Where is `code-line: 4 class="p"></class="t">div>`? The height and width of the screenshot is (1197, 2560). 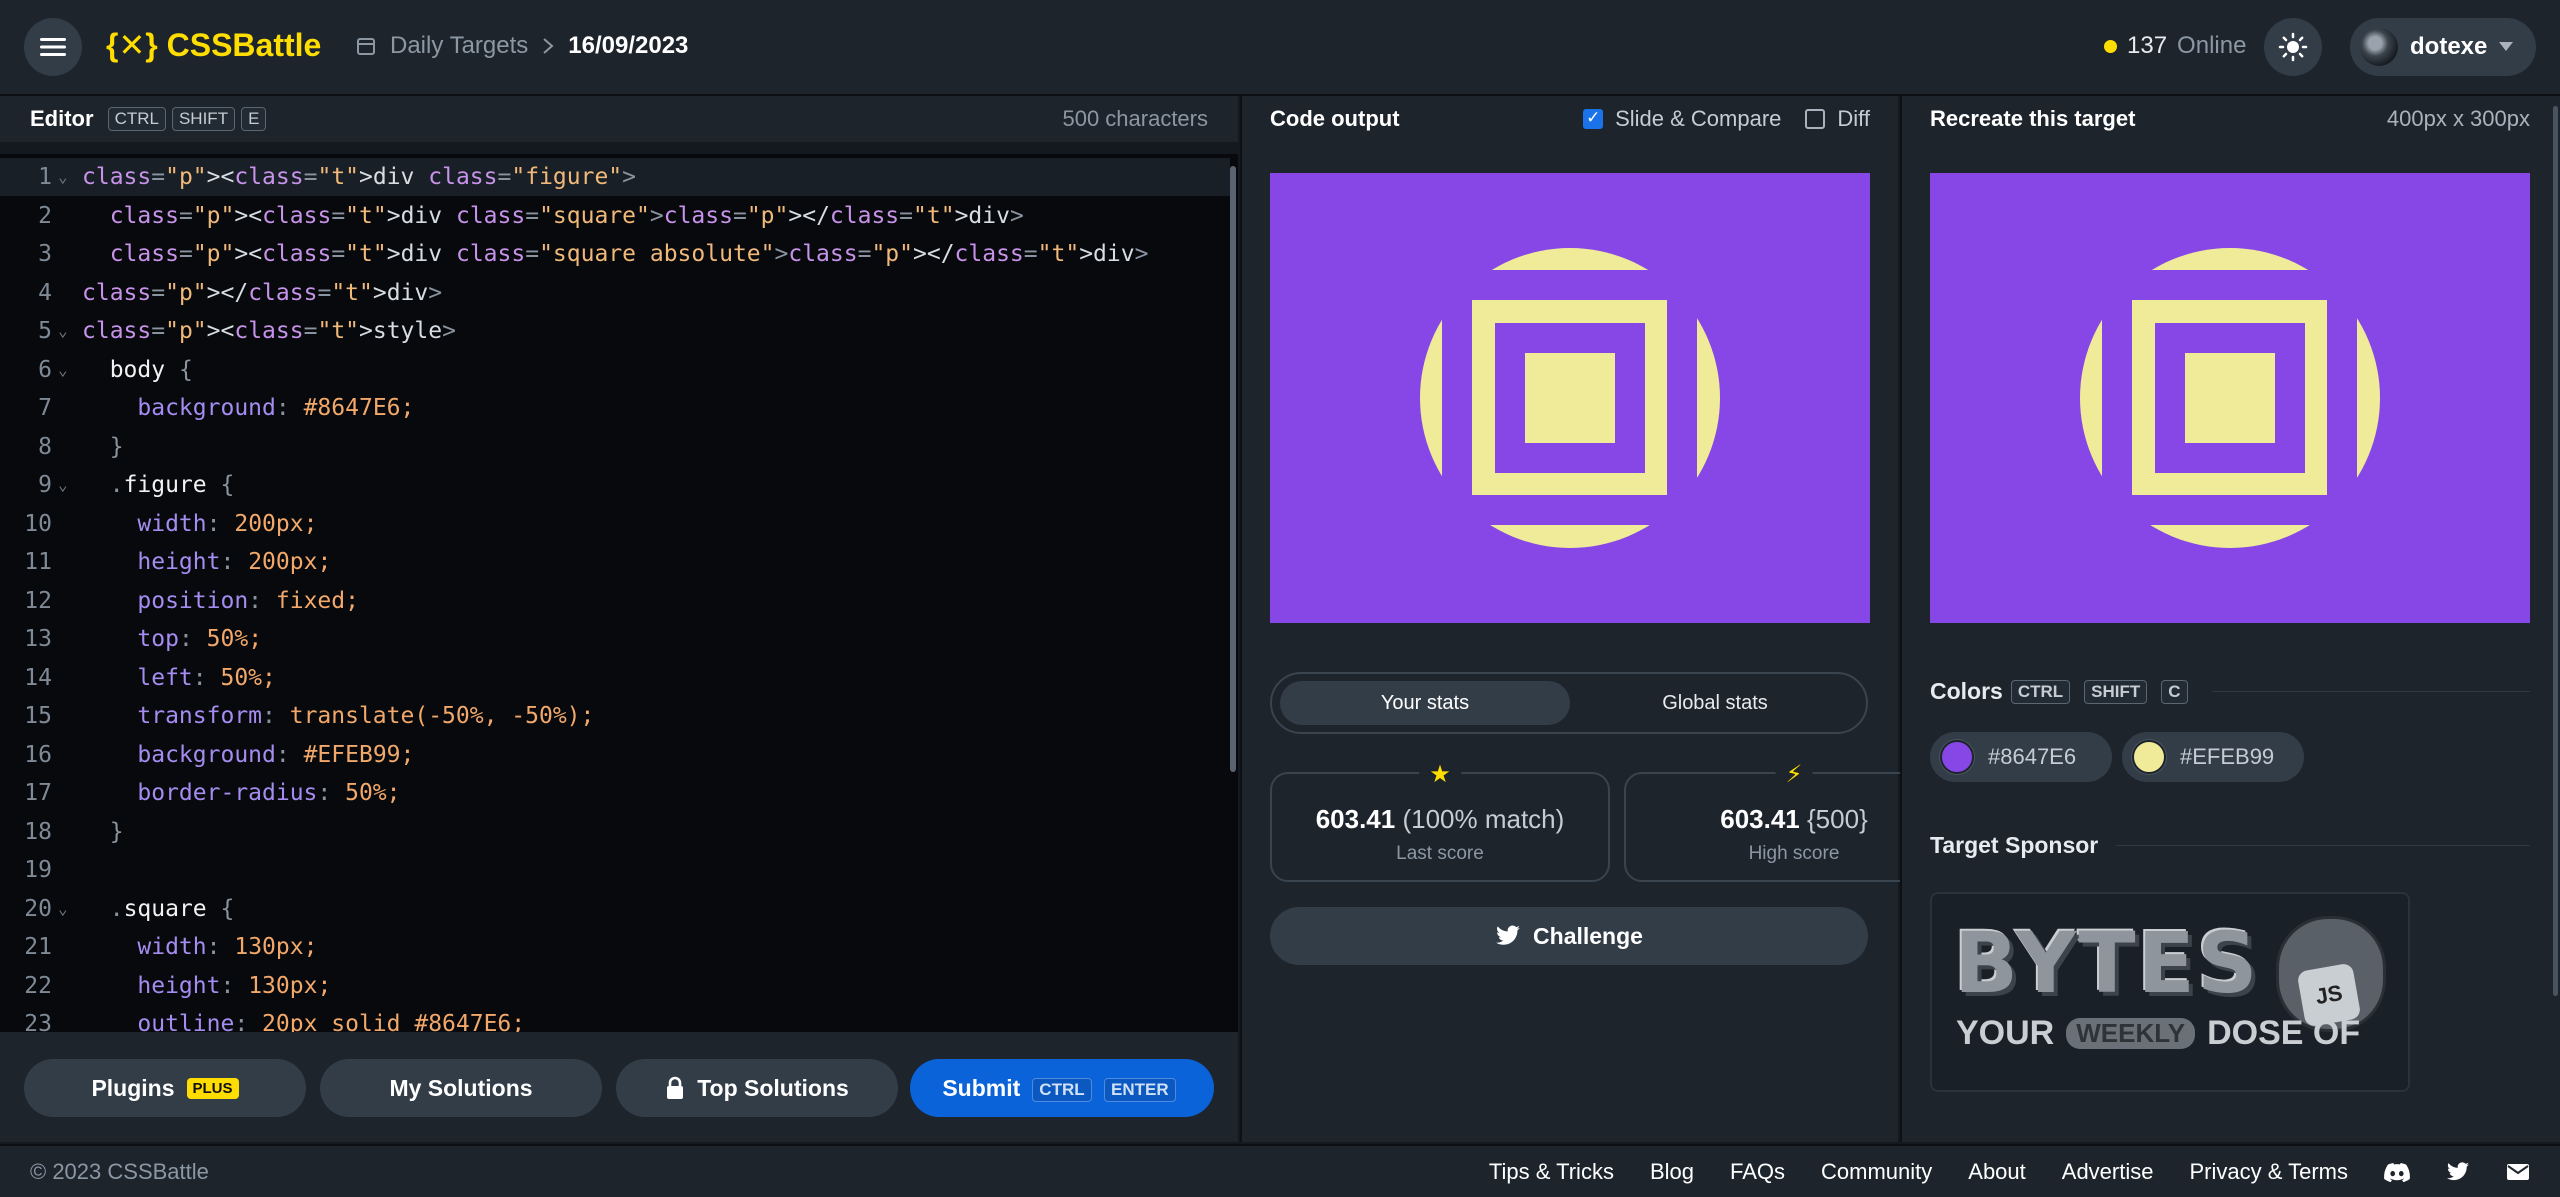
code-line: 4 class="p"></class="t">div> is located at coordinates (615, 293).